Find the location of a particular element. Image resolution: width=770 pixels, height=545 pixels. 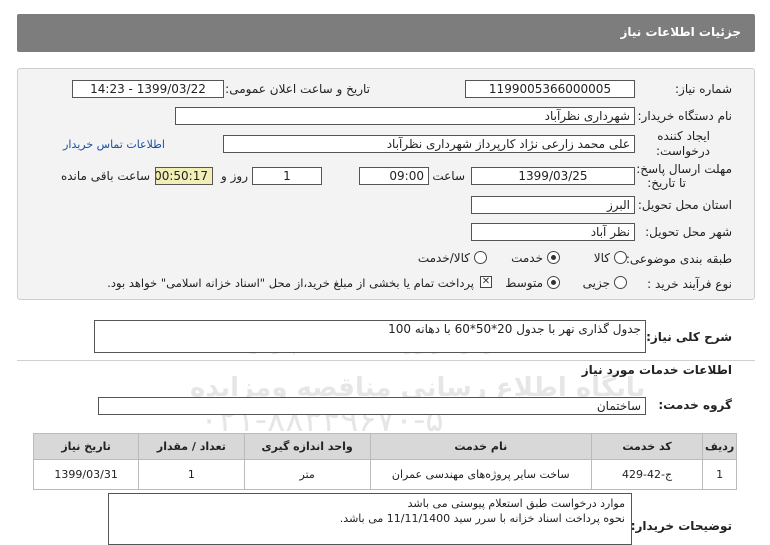

category-service-label: خدمت is located at coordinates (527, 258).